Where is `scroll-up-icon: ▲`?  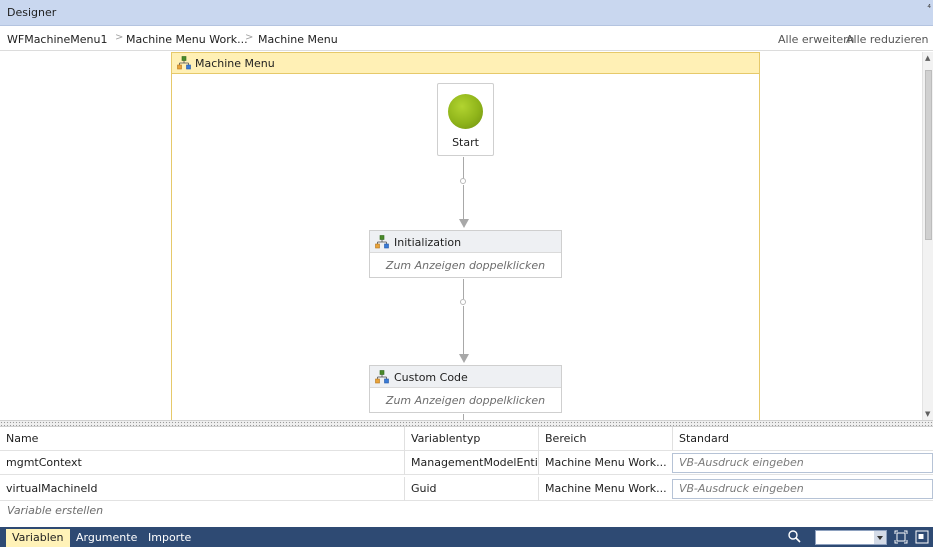
scroll-up-icon: ▲ is located at coordinates (927, 58).